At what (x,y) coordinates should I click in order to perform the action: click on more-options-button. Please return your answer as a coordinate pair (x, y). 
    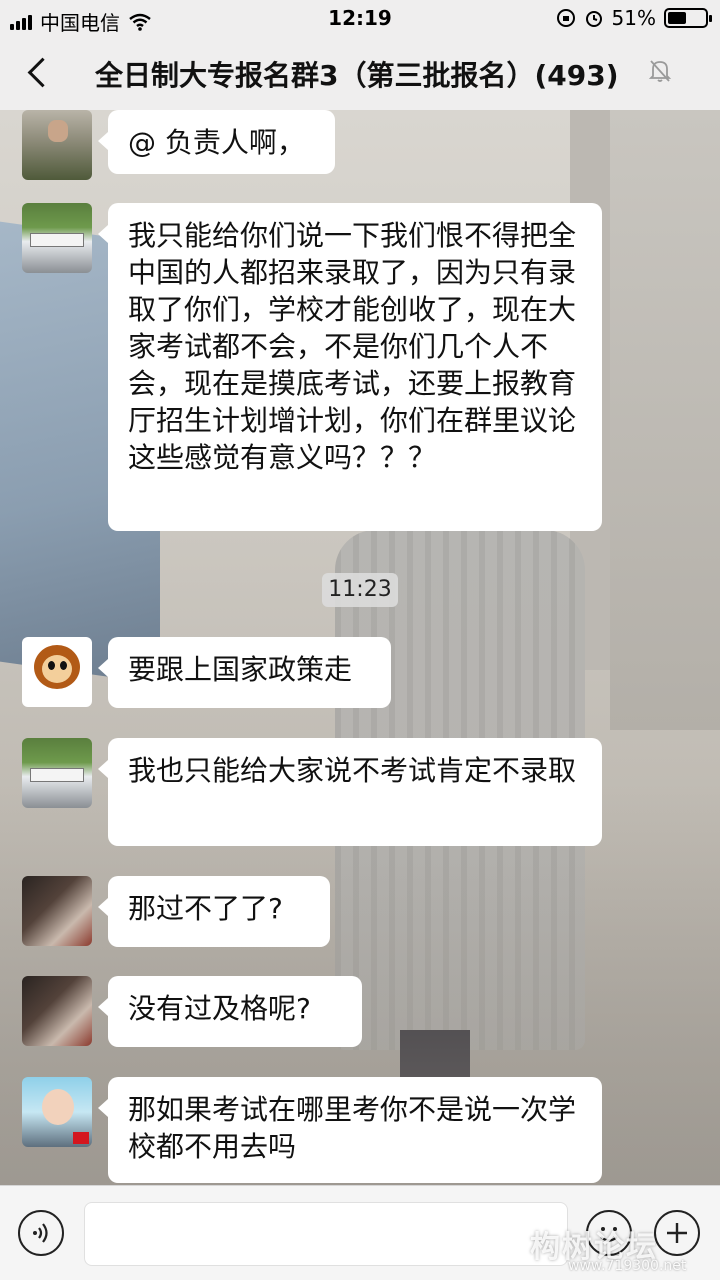
    Looking at the image, I should click on (677, 1233).